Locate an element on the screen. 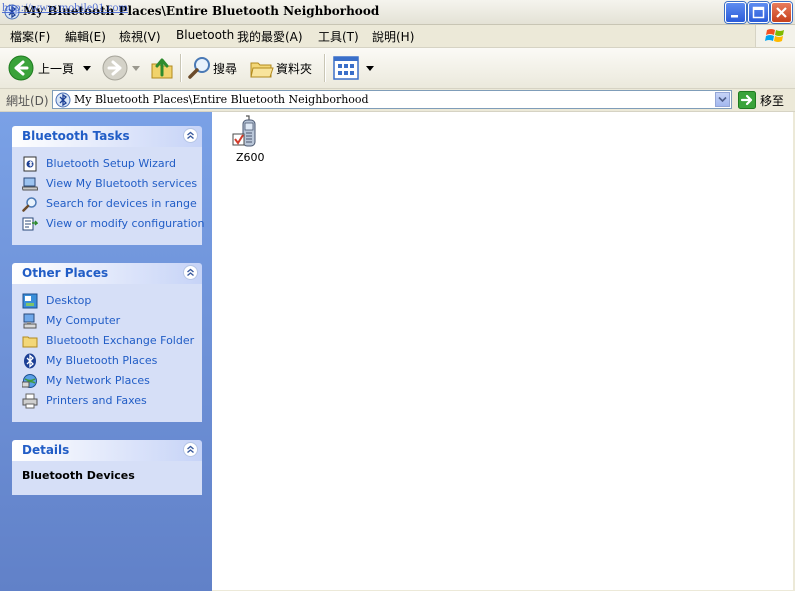 The image size is (795, 591). close-button is located at coordinates (781, 12).